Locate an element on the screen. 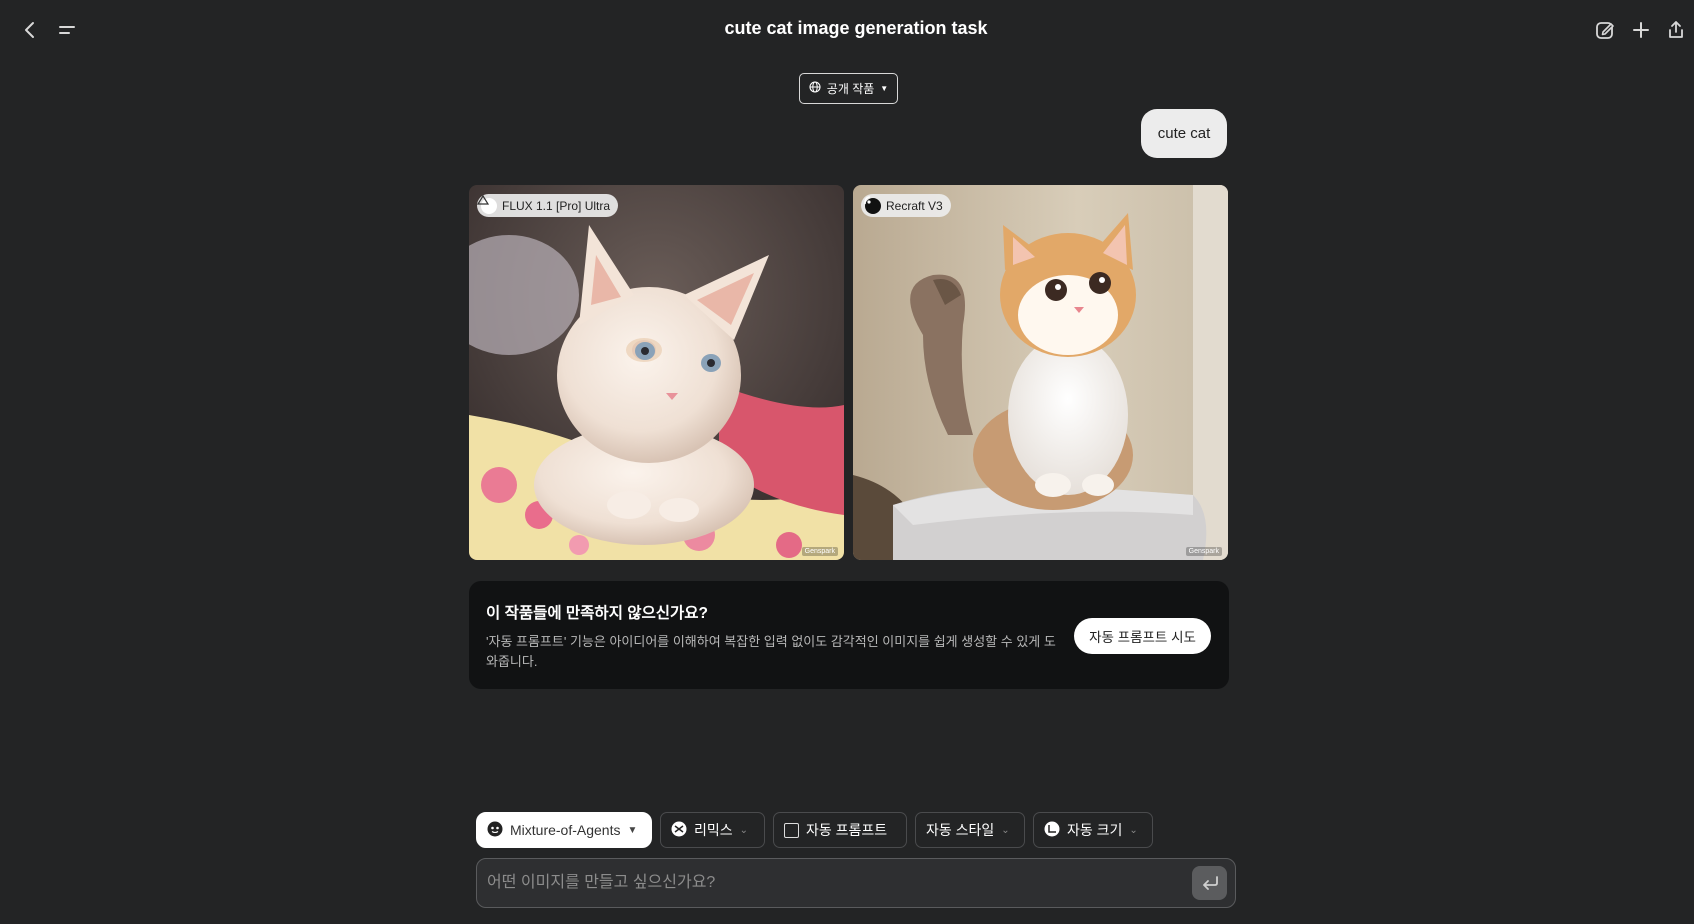 This screenshot has width=1694, height=924. page-title: cute cat image generation task is located at coordinates (856, 28).